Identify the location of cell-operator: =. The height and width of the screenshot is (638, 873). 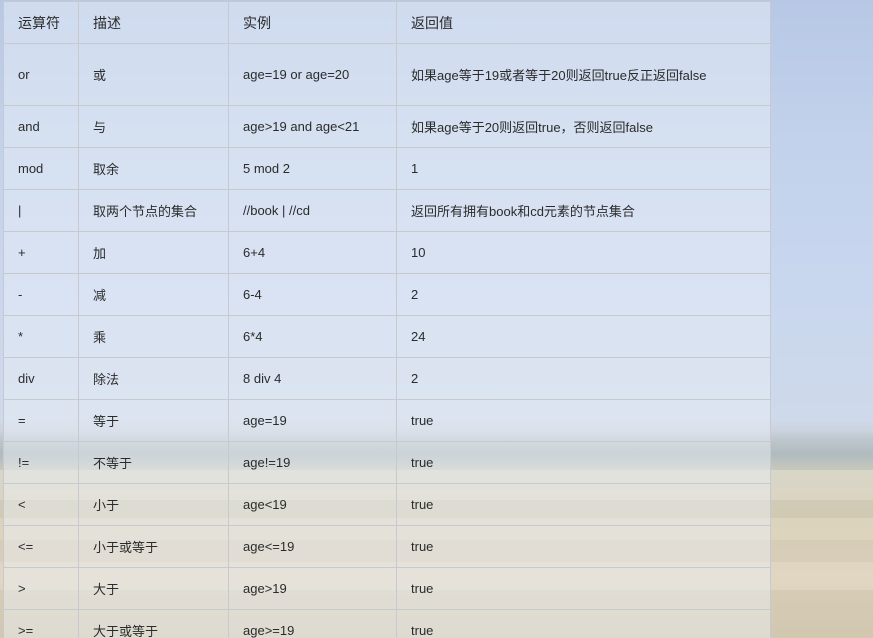
(41, 420).